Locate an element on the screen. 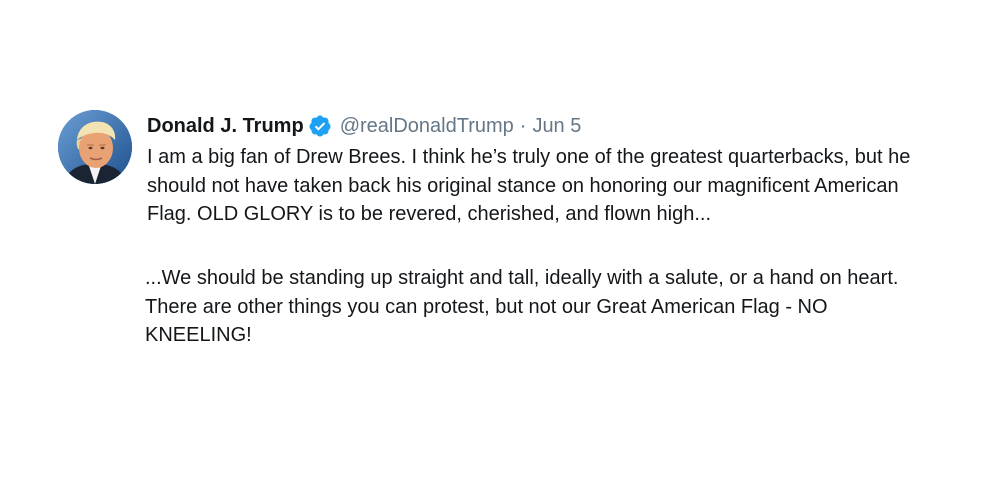 Image resolution: width=1000 pixels, height=480 pixels. tweet-date: Jun 5 is located at coordinates (556, 126).